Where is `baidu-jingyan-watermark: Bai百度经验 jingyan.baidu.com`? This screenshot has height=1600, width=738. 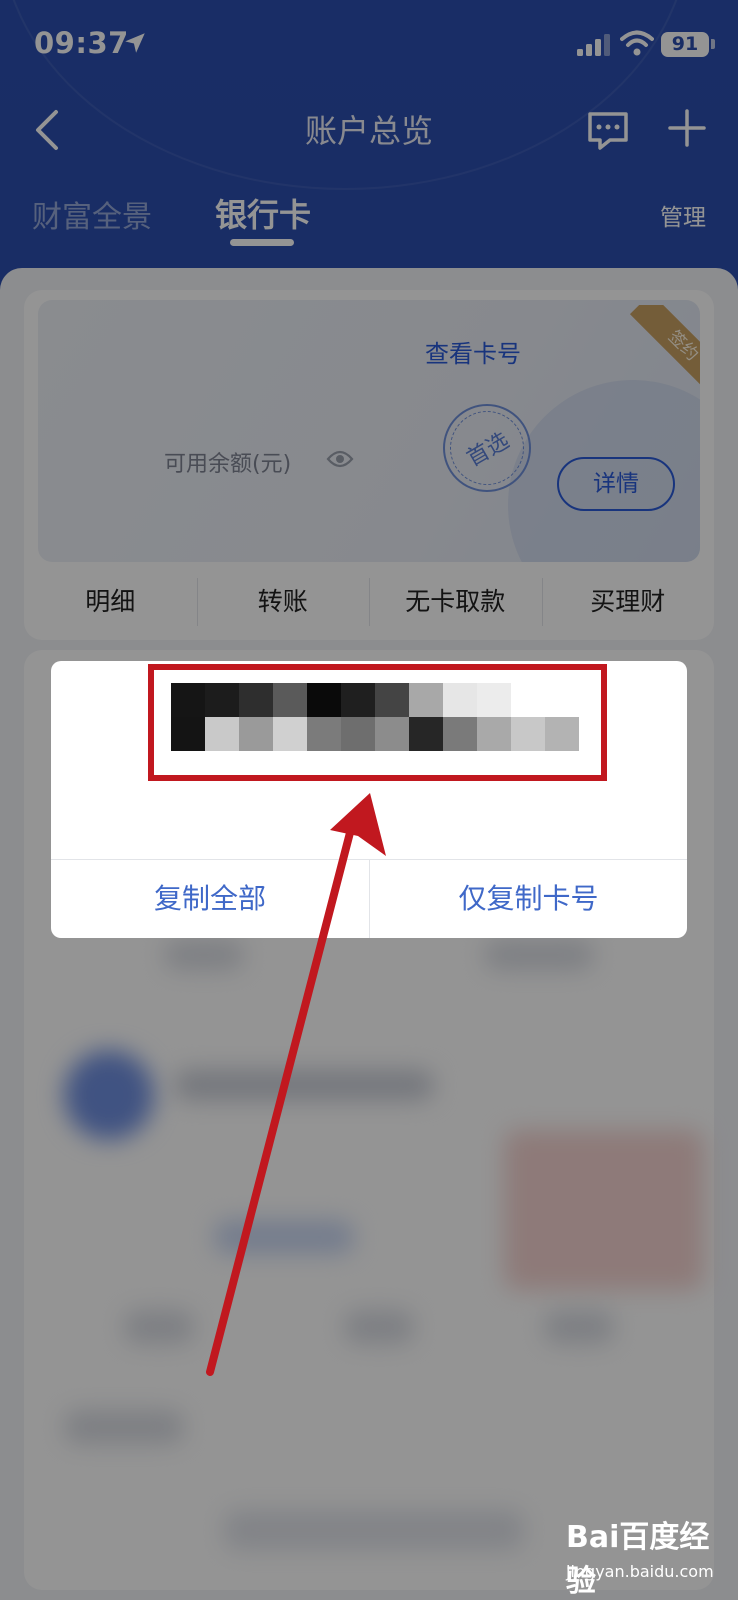
baidu-jingyan-watermark: Bai百度经验 jingyan.baidu.com is located at coordinates (646, 1555).